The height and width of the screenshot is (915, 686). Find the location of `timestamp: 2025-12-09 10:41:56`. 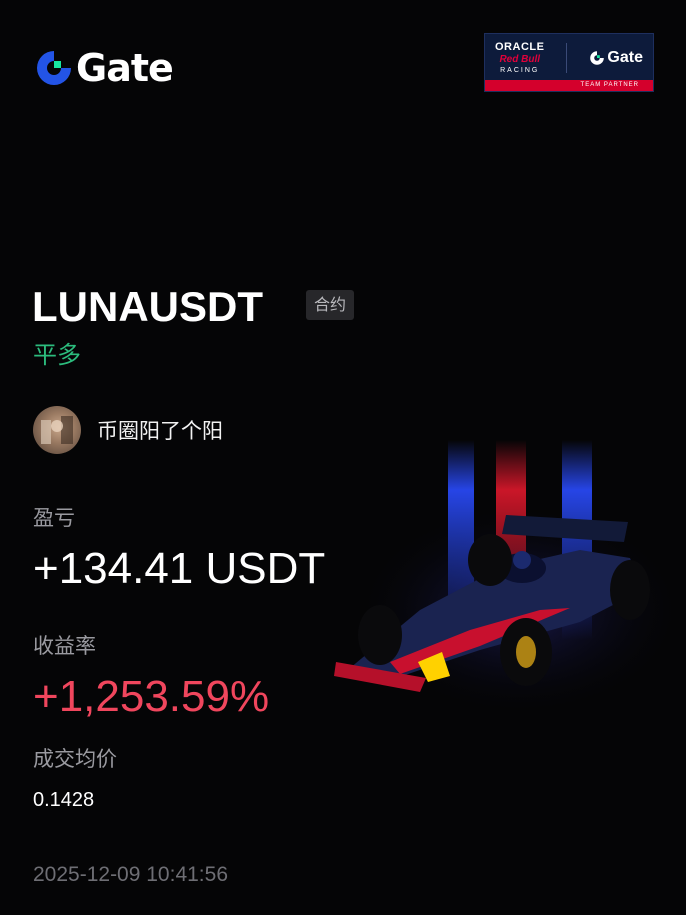

timestamp: 2025-12-09 10:41:56 is located at coordinates (130, 874).